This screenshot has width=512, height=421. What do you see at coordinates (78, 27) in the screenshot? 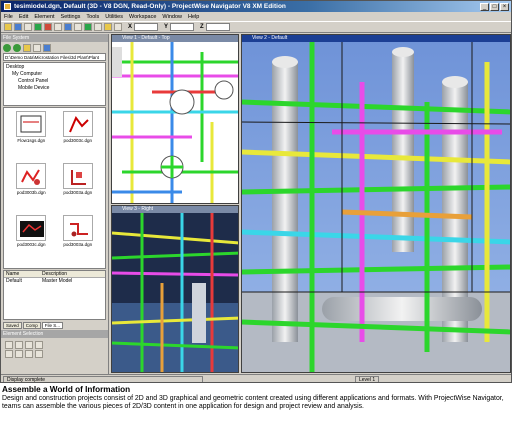
I see `pan-icon` at bounding box center [78, 27].